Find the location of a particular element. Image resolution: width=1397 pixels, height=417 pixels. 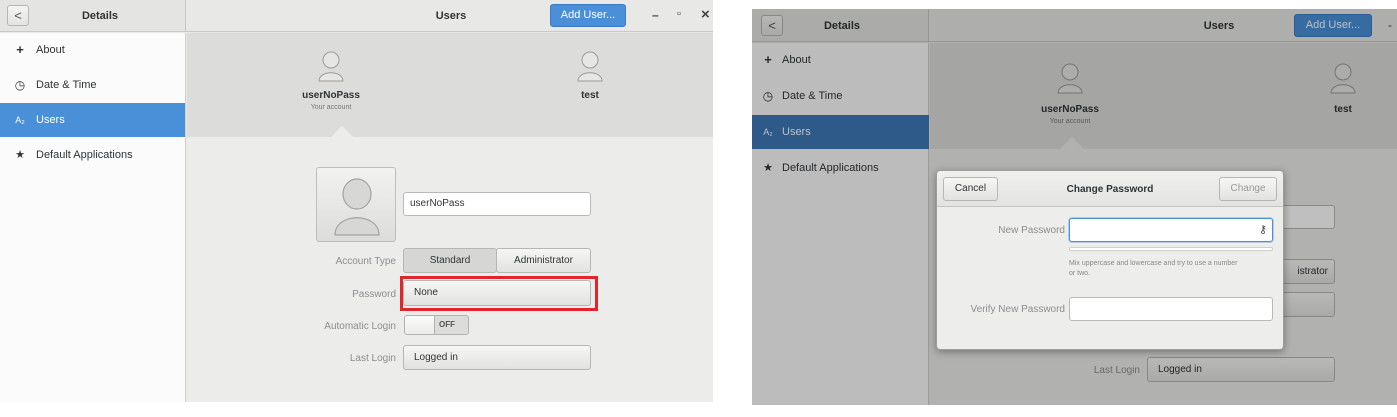

automatic-login-label: Automatic Login is located at coordinates (360, 326).